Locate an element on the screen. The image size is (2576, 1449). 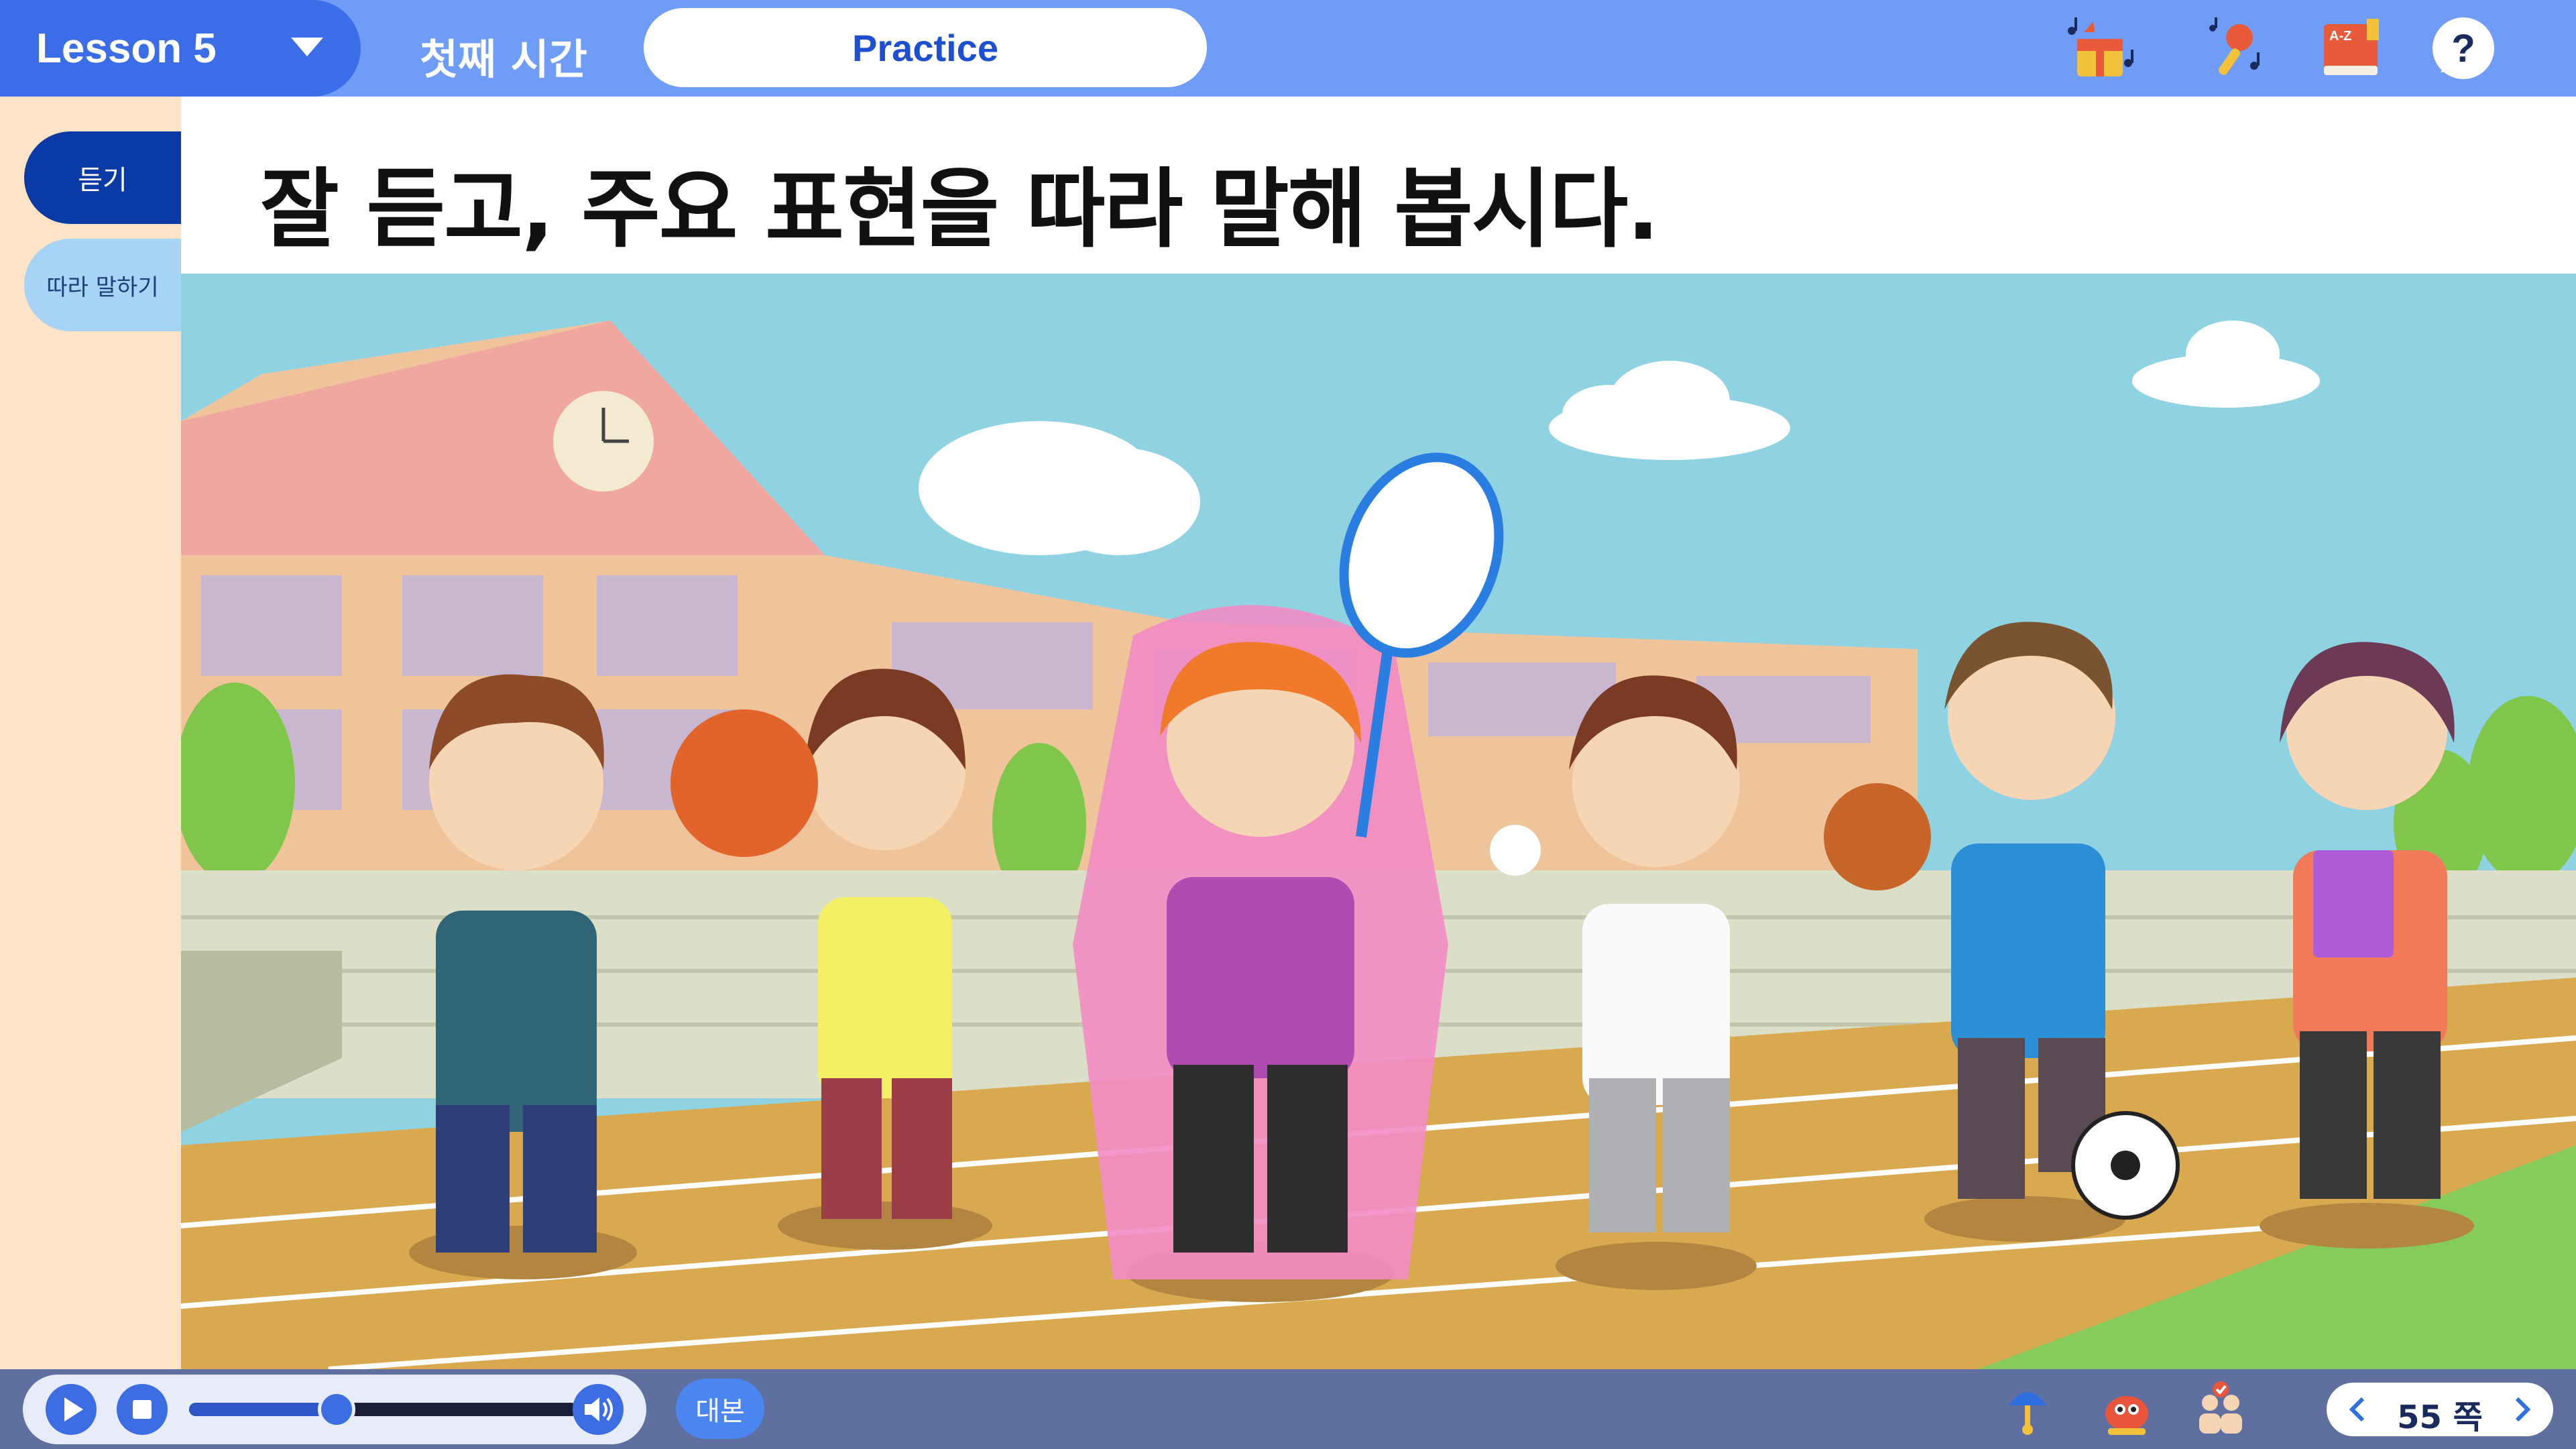
bug-character-icon is located at coordinates (2127, 1408).